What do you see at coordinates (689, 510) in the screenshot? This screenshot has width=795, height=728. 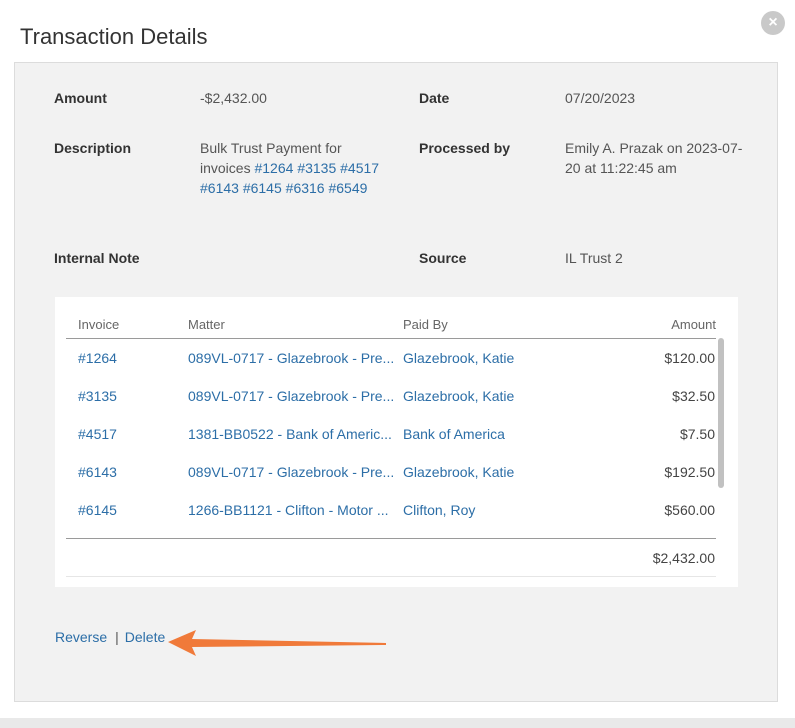 I see `row-amount: $560.00` at bounding box center [689, 510].